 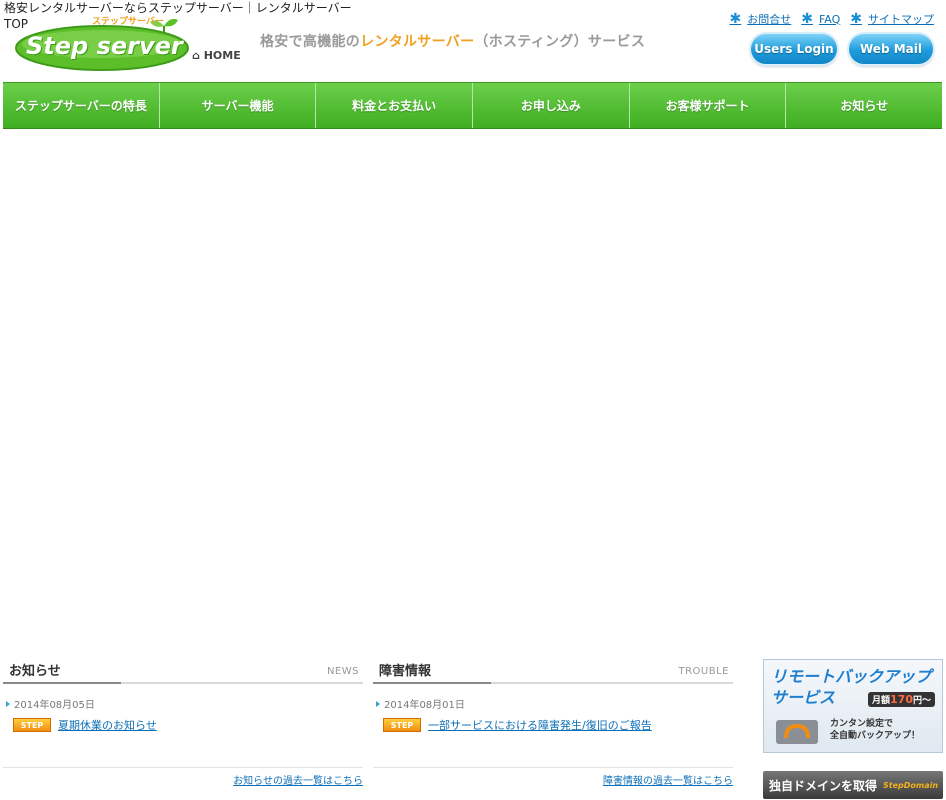 What do you see at coordinates (554, 703) in the screenshot?
I see `trouble-date-row: 2014年08月01日` at bounding box center [554, 703].